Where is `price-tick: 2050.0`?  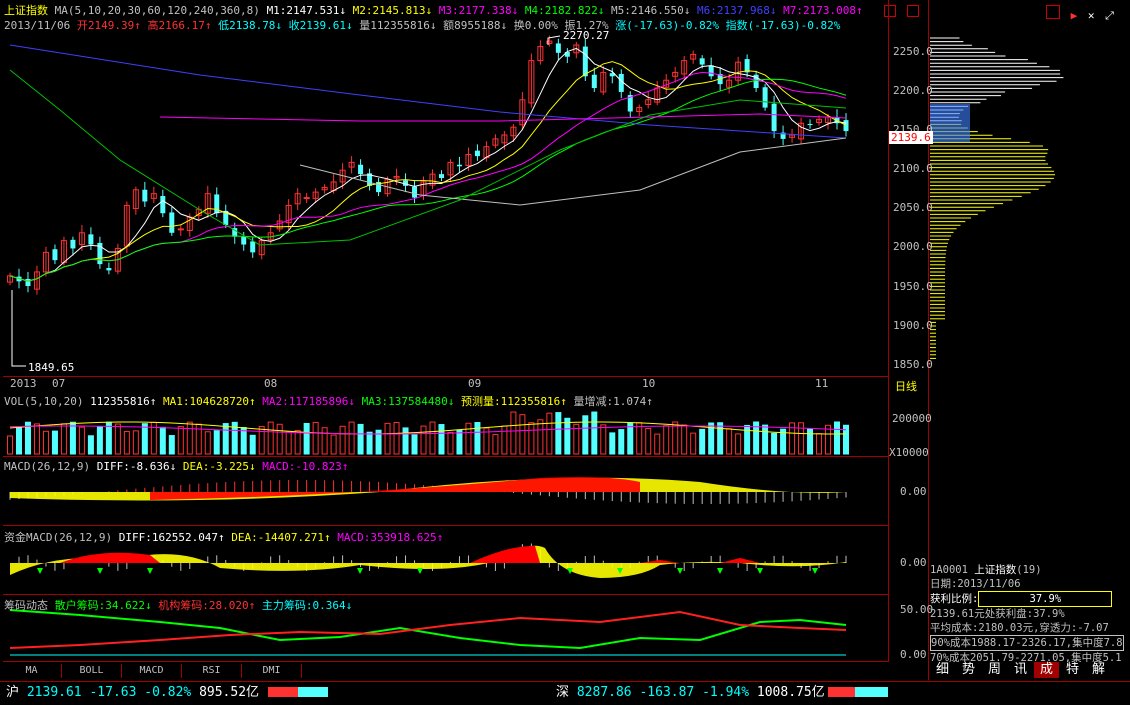 price-tick: 2050.0 is located at coordinates (913, 207).